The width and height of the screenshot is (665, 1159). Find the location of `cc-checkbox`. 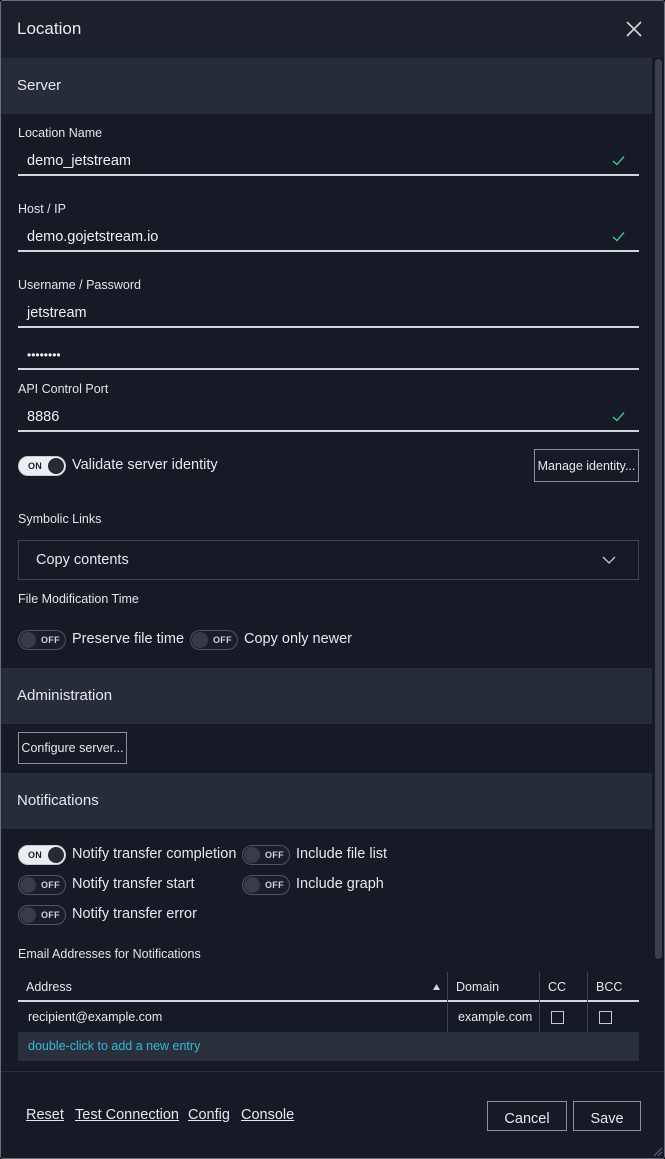

cc-checkbox is located at coordinates (557, 1017).